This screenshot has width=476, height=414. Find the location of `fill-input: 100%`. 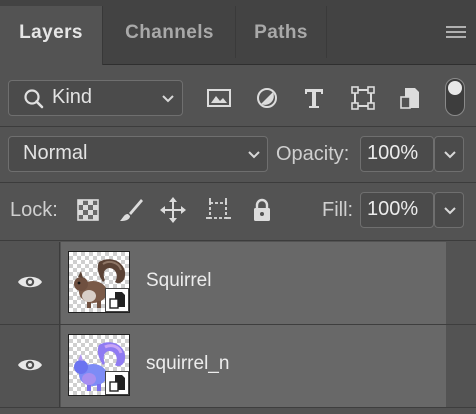

fill-input: 100% is located at coordinates (397, 210).